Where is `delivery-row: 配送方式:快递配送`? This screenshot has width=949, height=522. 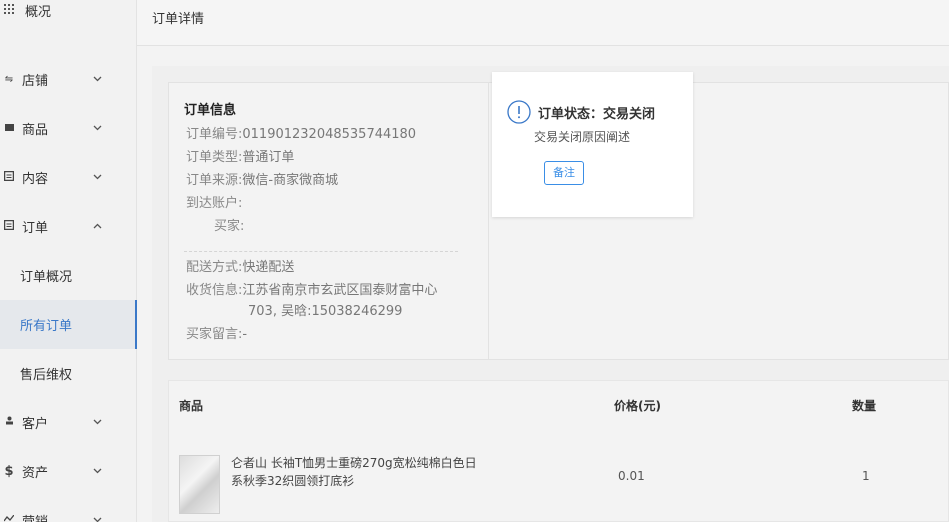
delivery-row: 配送方式:快递配送 is located at coordinates (240, 265).